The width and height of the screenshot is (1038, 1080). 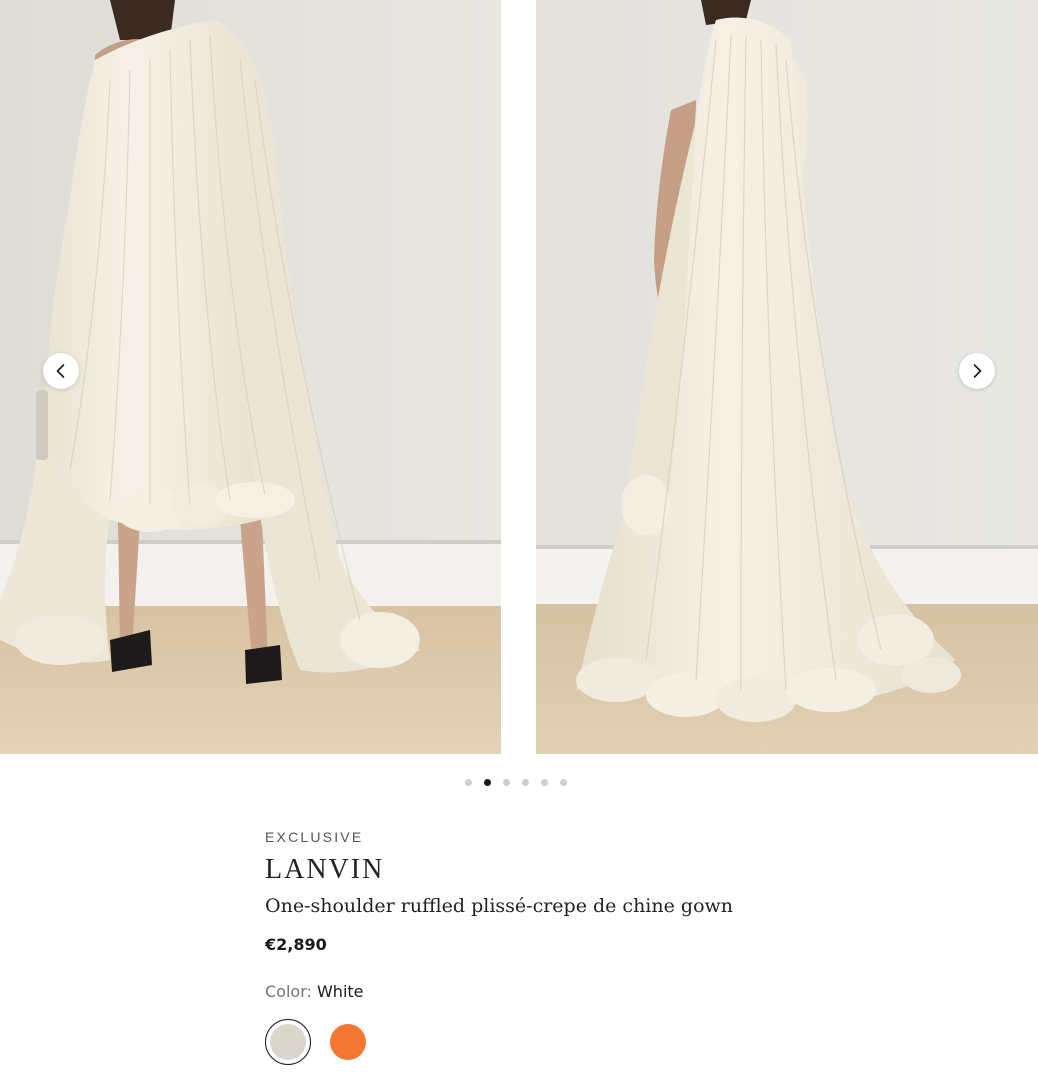 I want to click on gallery-prev-button, so click(x=61, y=371).